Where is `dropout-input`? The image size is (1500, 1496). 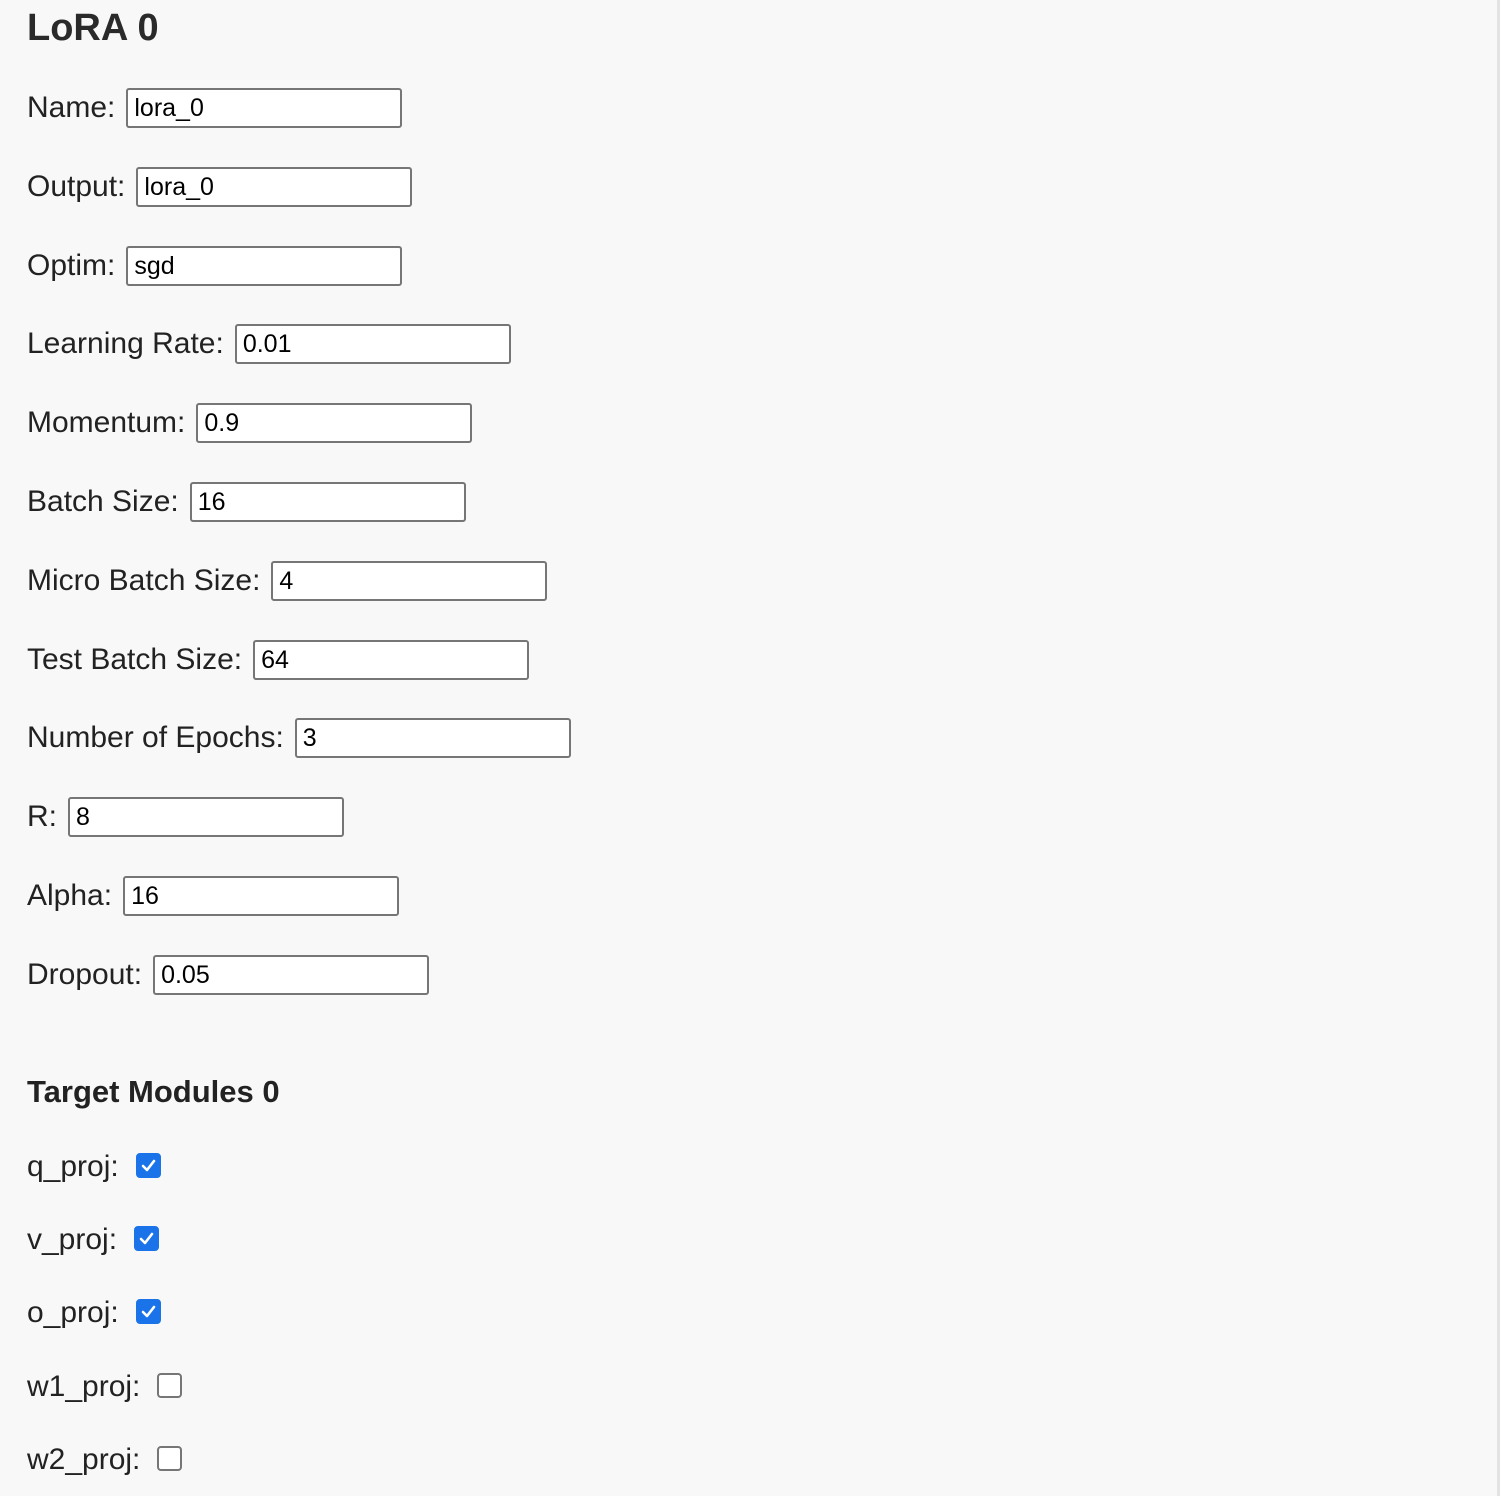 dropout-input is located at coordinates (291, 975).